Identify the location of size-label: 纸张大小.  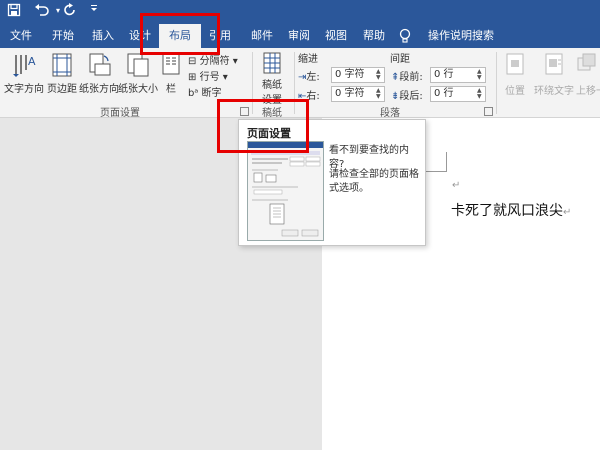
(138, 89).